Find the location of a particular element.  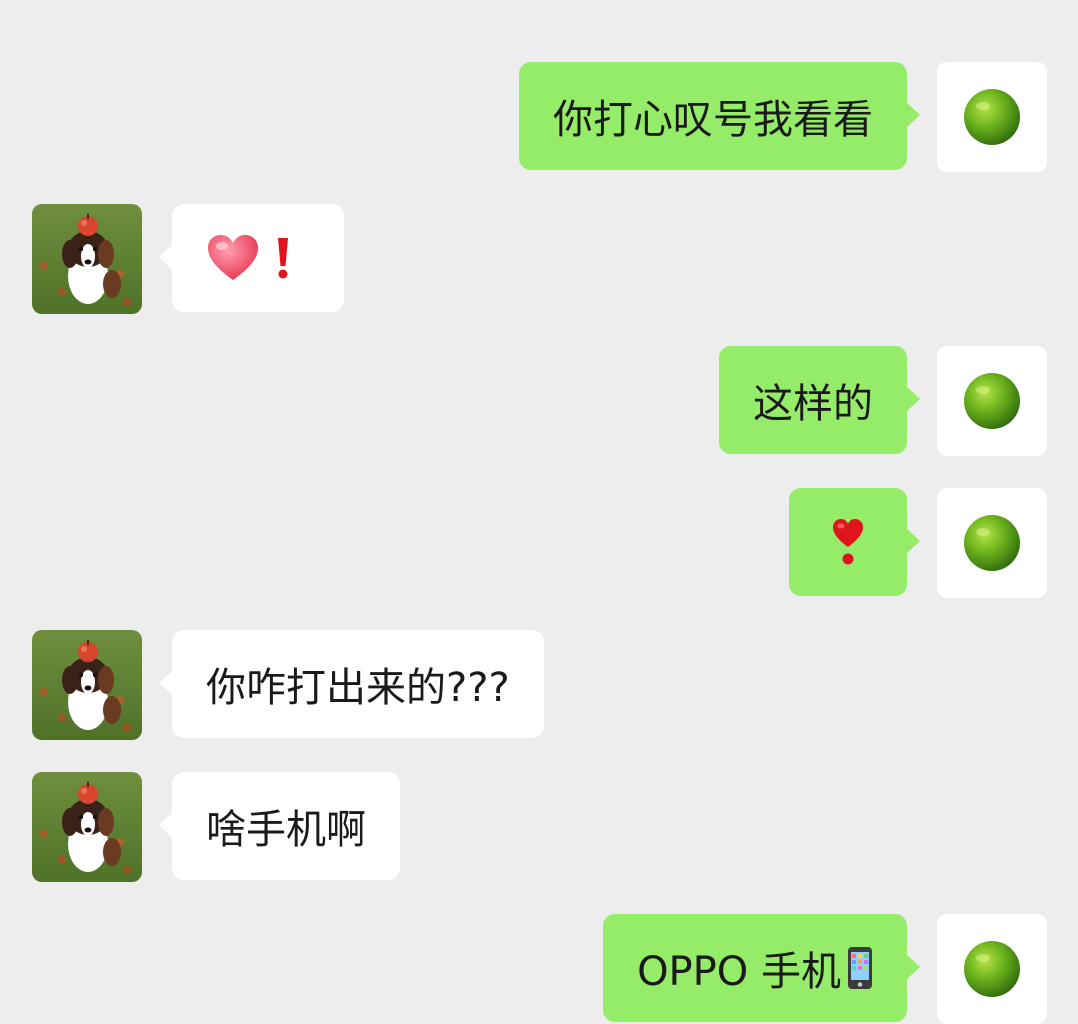

message-text: 这样的 is located at coordinates (813, 404).